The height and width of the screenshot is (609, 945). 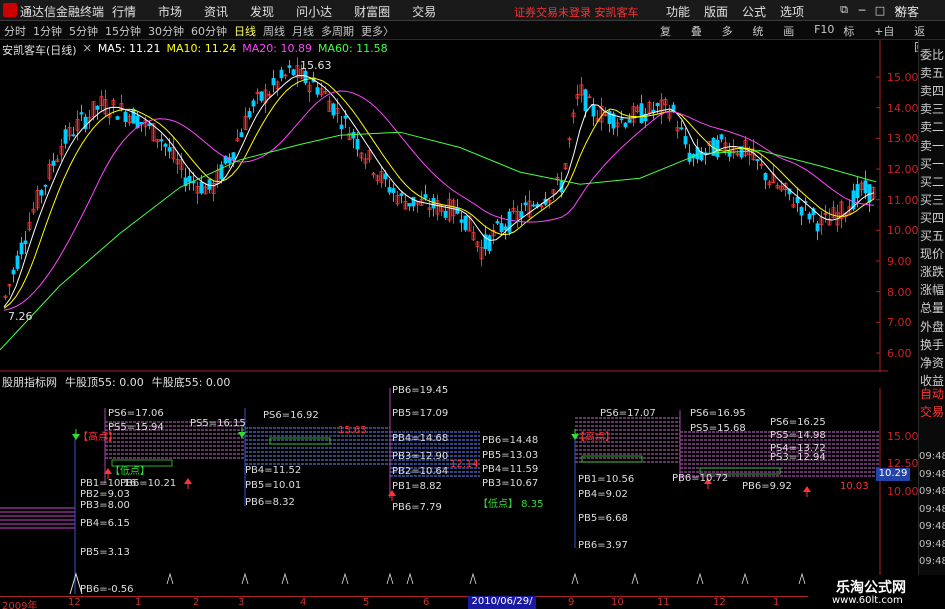 I want to click on quote-field-label: 买四, so click(x=932, y=217).